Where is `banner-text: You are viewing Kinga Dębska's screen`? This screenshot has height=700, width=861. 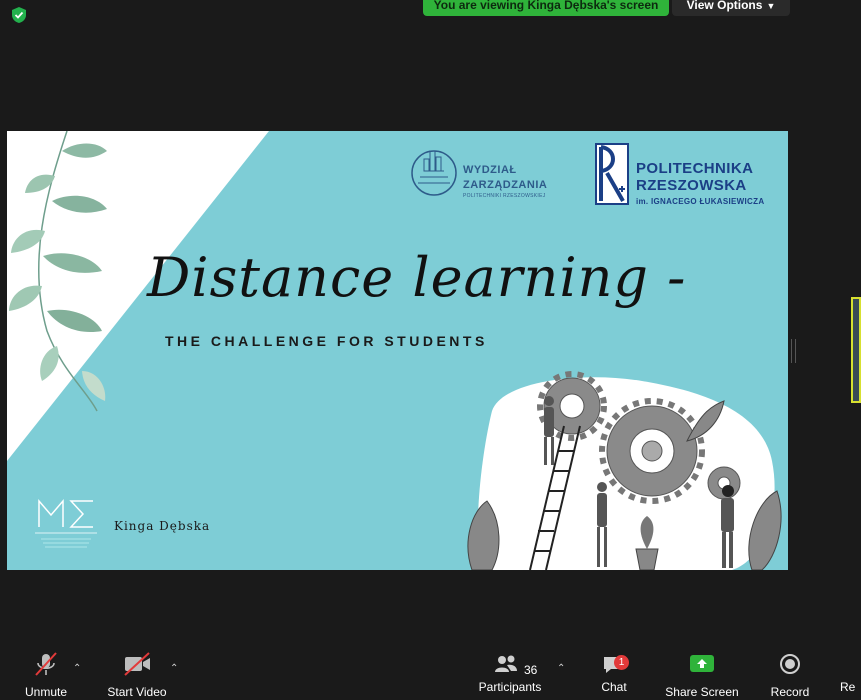
banner-text: You are viewing Kinga Dębska's screen is located at coordinates (546, 6).